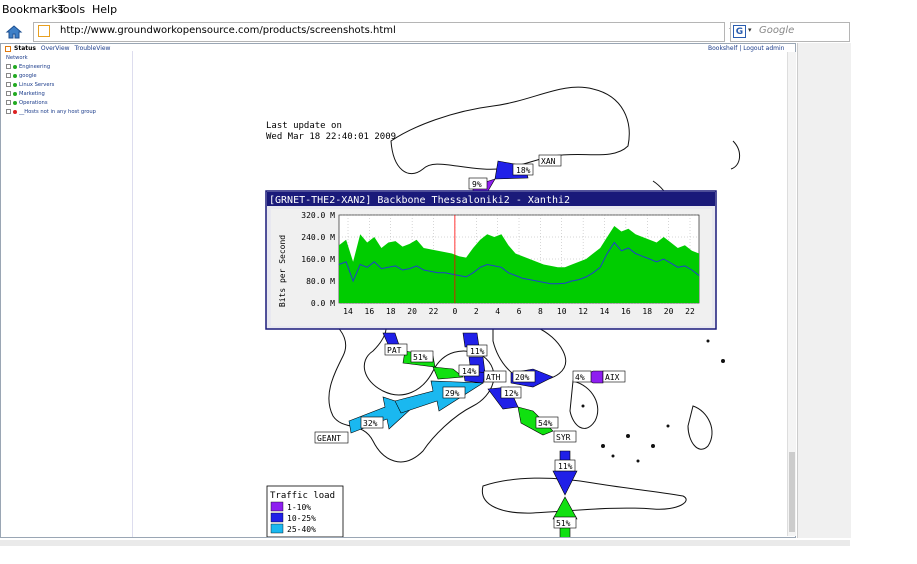 The height and width of the screenshot is (564, 917). What do you see at coordinates (750, 30) in the screenshot?
I see `search-engine-dropdown-icon: ▾` at bounding box center [750, 30].